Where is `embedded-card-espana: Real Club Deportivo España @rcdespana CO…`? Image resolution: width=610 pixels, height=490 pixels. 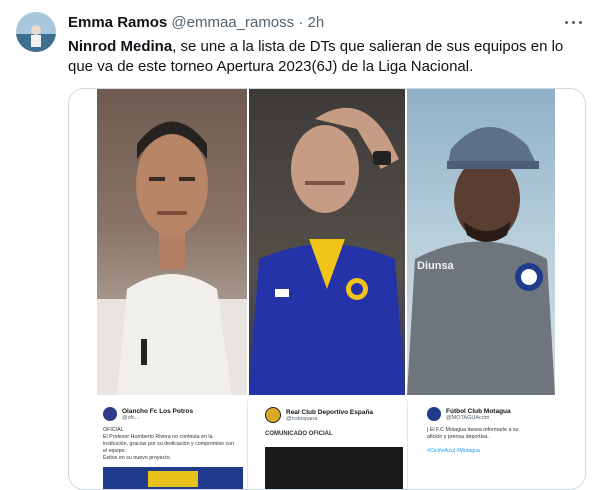 embedded-card-espana: Real Club Deportivo España @rcdespana CO… is located at coordinates (333, 445).